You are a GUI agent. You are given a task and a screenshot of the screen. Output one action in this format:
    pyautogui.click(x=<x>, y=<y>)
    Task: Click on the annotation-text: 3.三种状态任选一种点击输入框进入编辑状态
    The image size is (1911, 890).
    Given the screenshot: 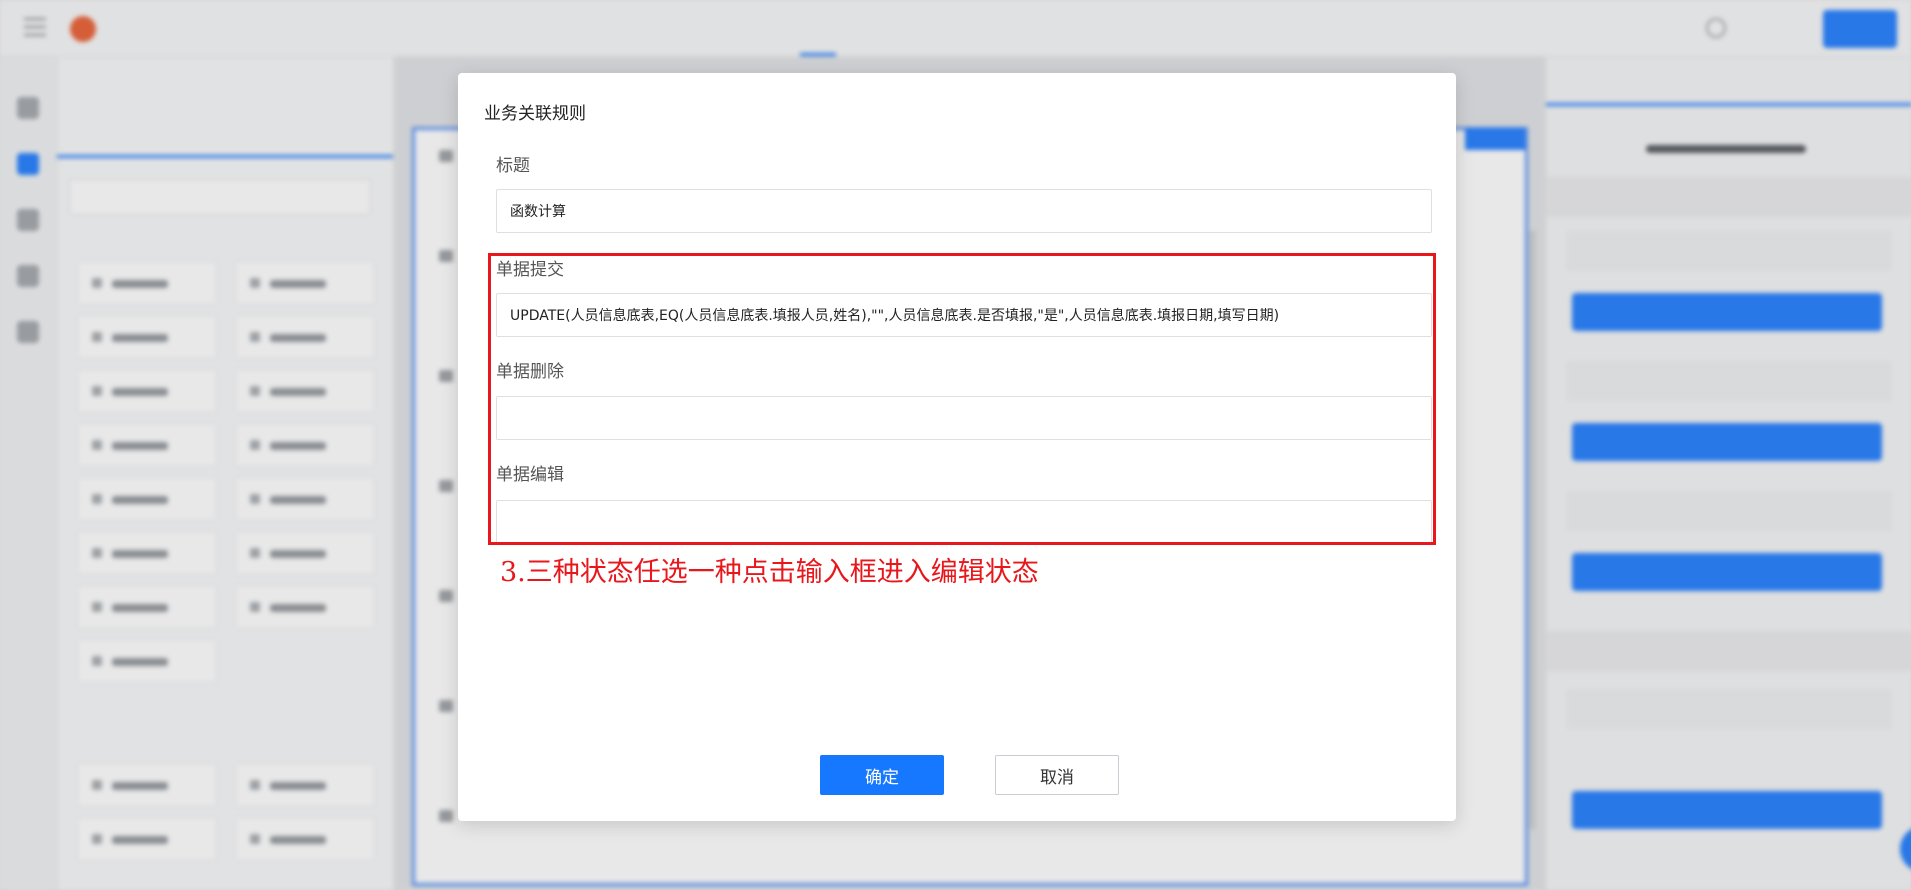 What is the action you would take?
    pyautogui.click(x=769, y=572)
    